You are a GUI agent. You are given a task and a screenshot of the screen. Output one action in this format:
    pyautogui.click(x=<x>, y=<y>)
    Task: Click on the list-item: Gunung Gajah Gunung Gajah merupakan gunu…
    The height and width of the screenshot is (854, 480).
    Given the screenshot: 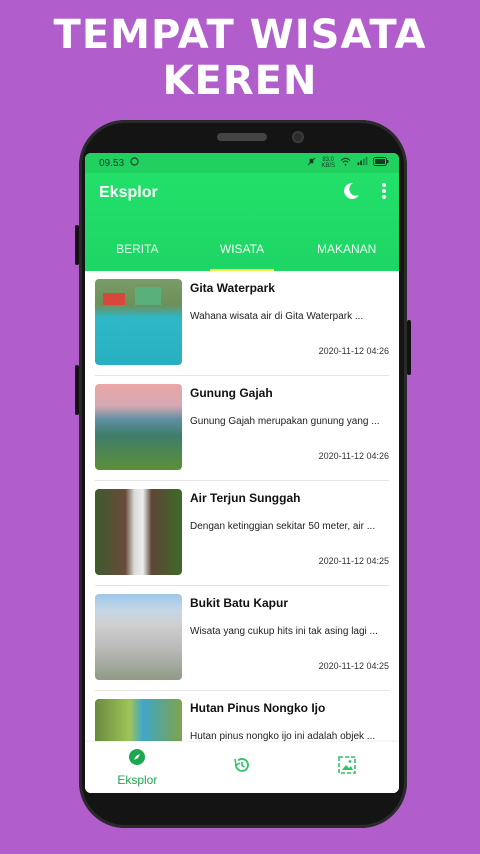 What is the action you would take?
    pyautogui.click(x=242, y=428)
    